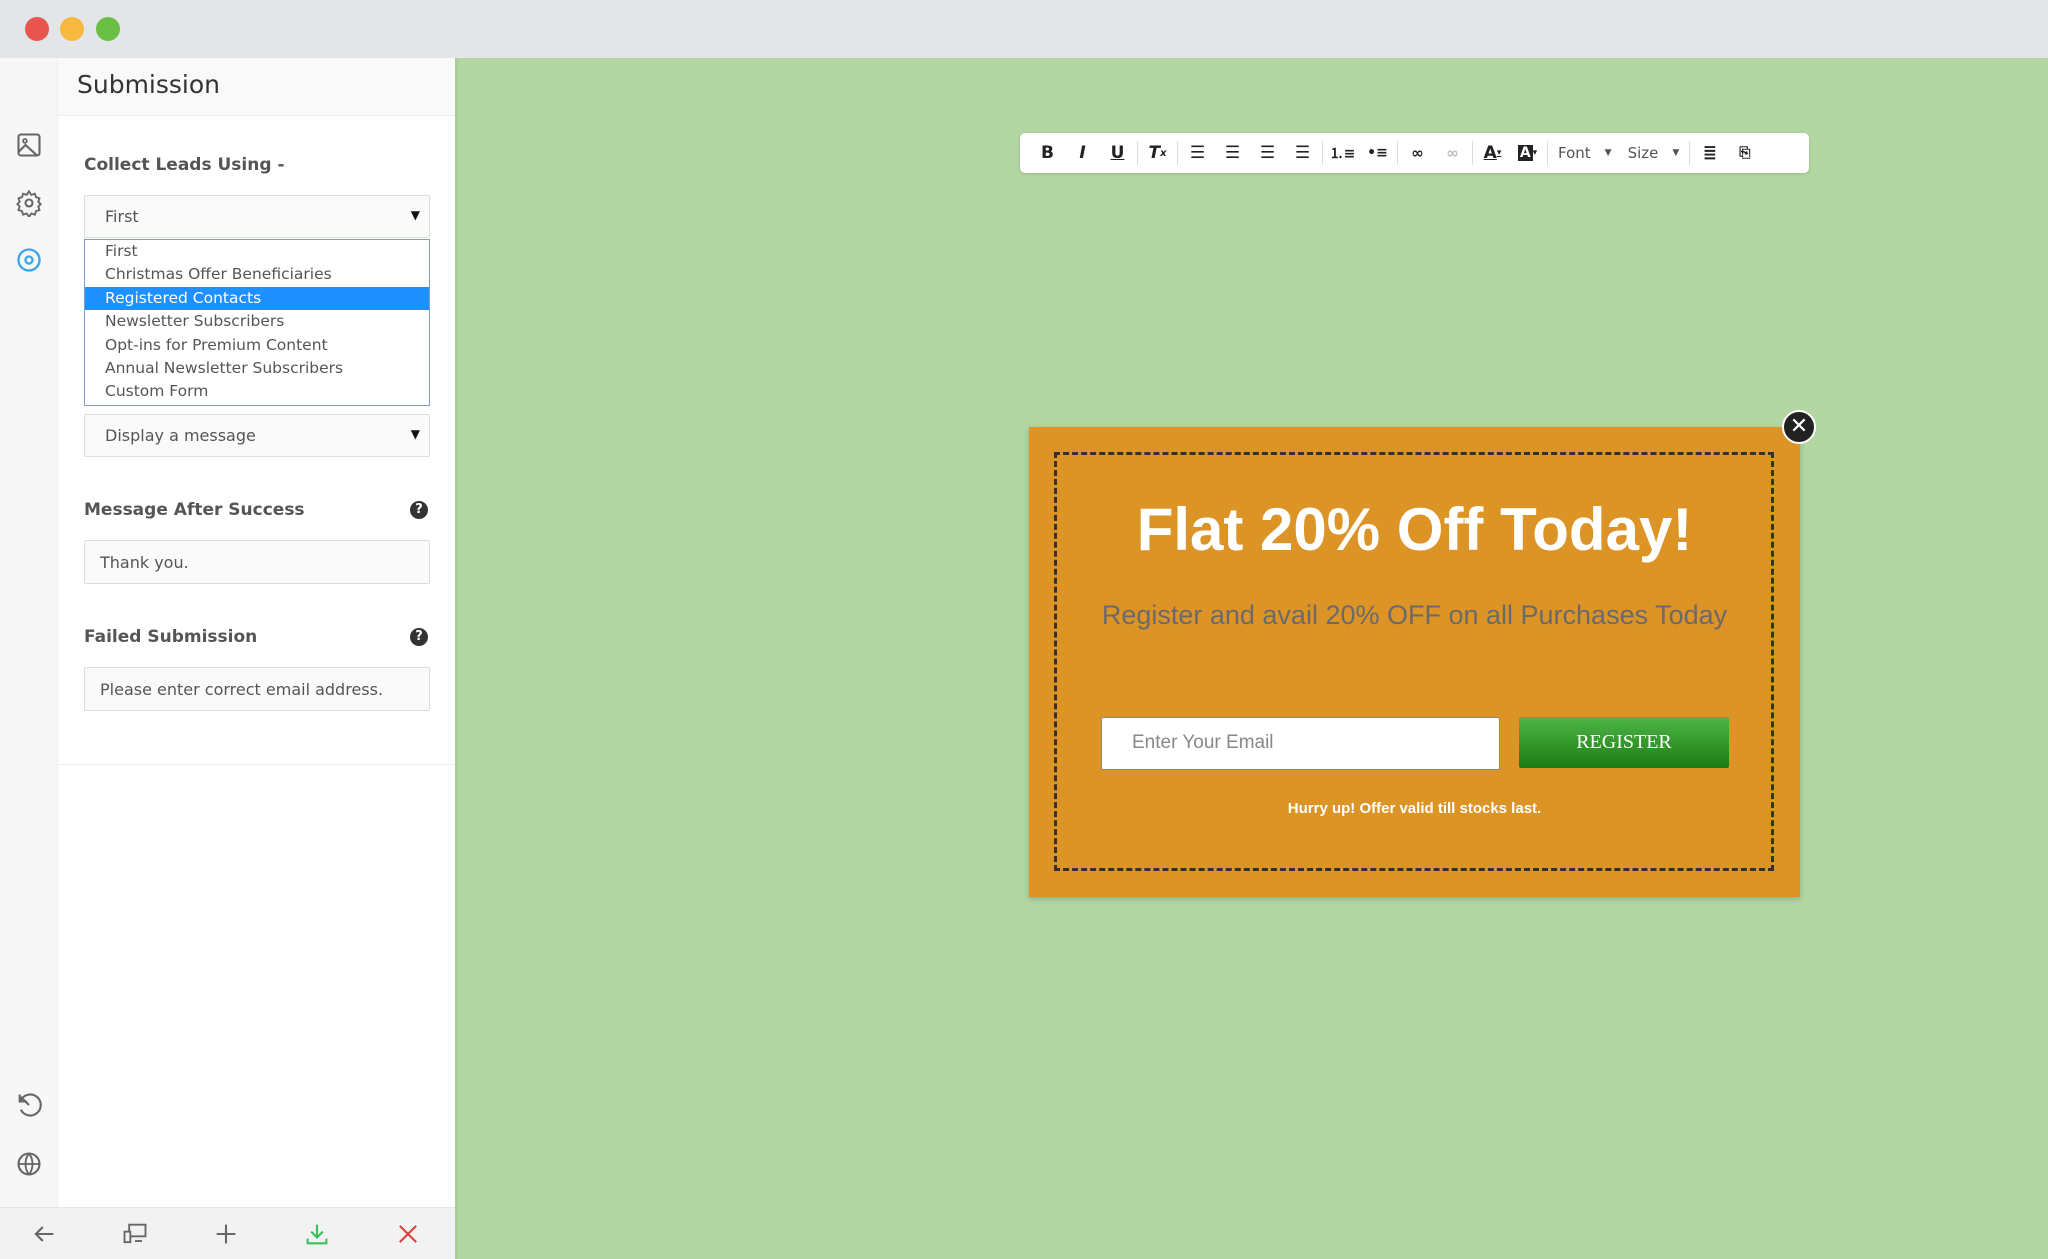 The image size is (2048, 1259). What do you see at coordinates (1643, 153) in the screenshot?
I see `size-label: Size` at bounding box center [1643, 153].